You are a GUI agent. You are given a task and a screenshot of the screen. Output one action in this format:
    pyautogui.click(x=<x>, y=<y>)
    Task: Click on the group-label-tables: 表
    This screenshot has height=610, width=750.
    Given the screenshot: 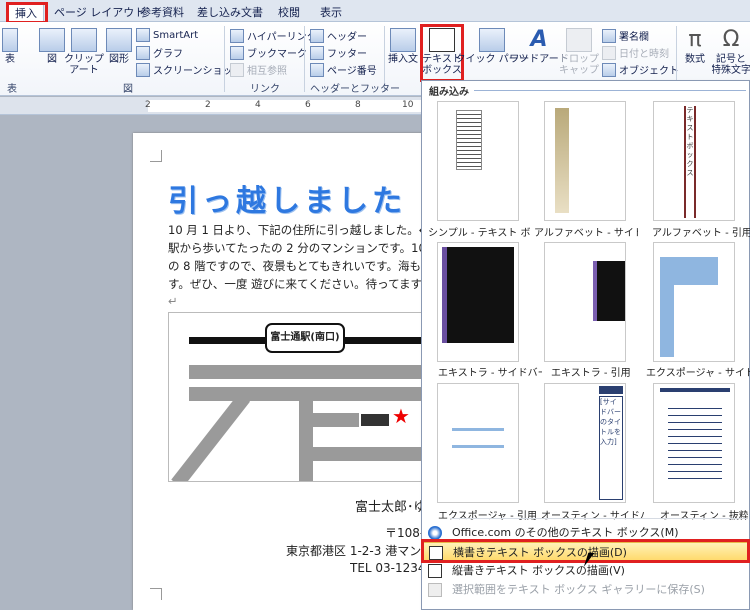 What is the action you would take?
    pyautogui.click(x=12, y=89)
    